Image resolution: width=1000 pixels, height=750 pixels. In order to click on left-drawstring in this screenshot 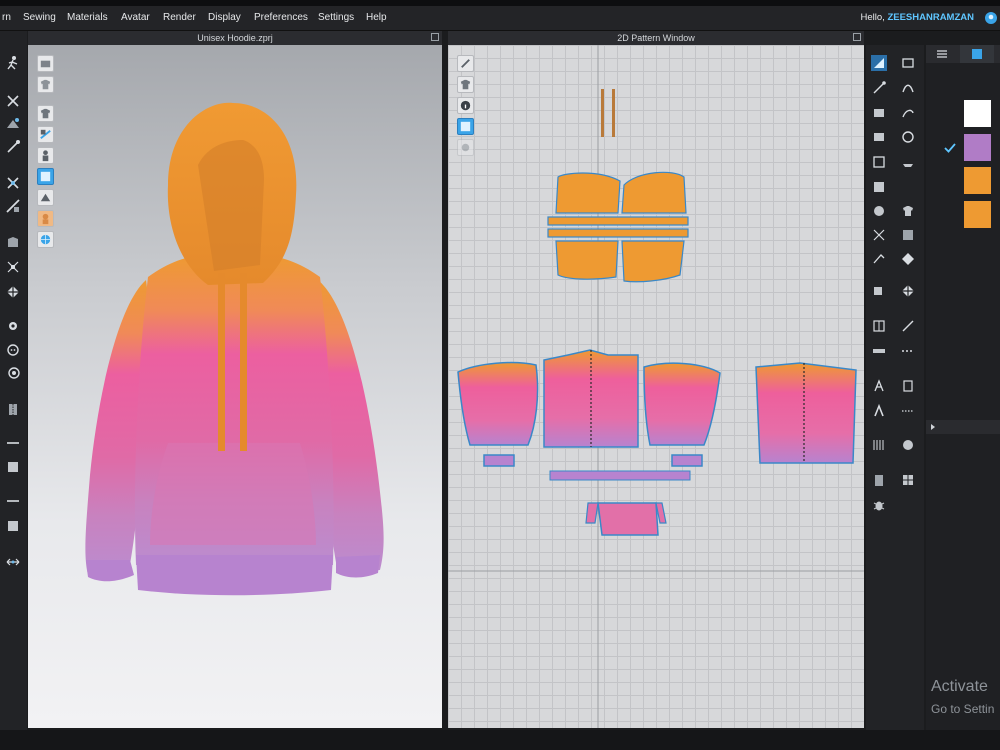, I will do `click(221, 362)`.